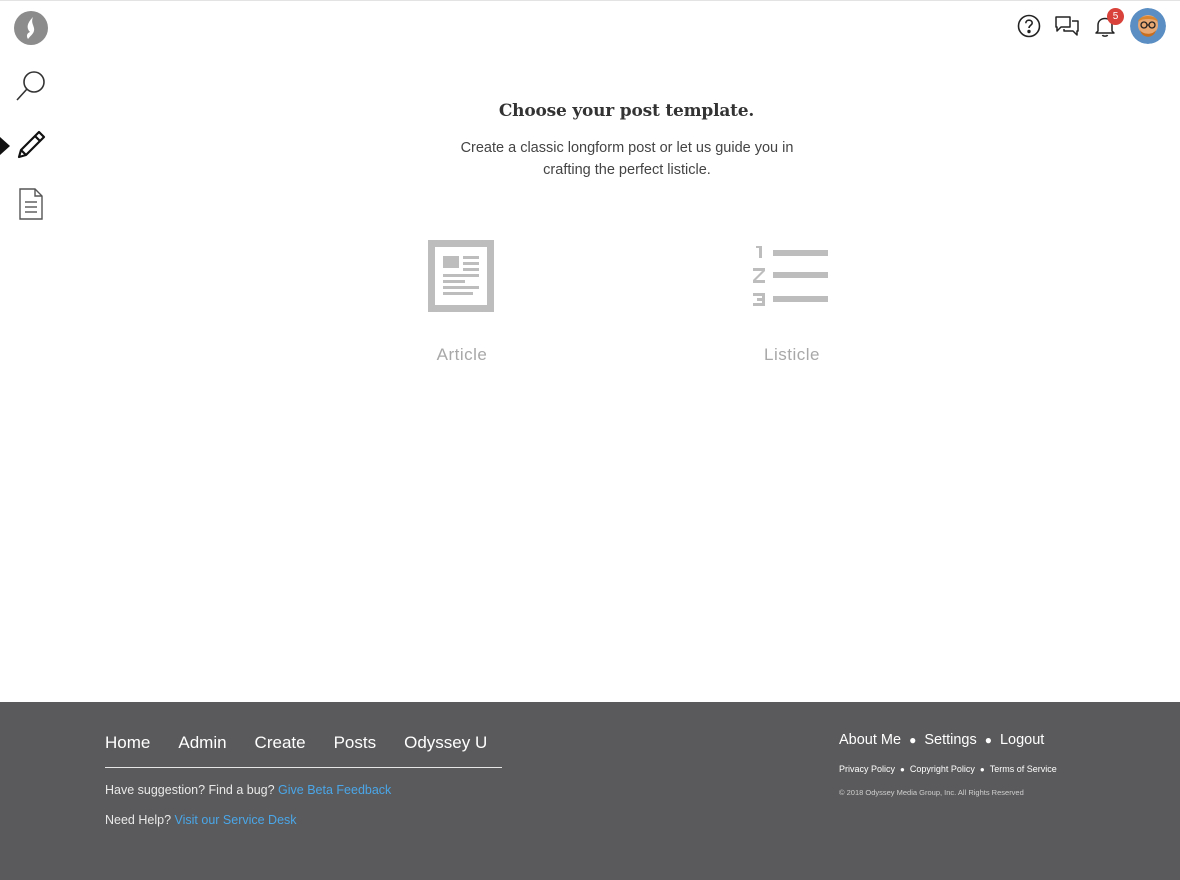  What do you see at coordinates (31, 204) in the screenshot?
I see `document-icon` at bounding box center [31, 204].